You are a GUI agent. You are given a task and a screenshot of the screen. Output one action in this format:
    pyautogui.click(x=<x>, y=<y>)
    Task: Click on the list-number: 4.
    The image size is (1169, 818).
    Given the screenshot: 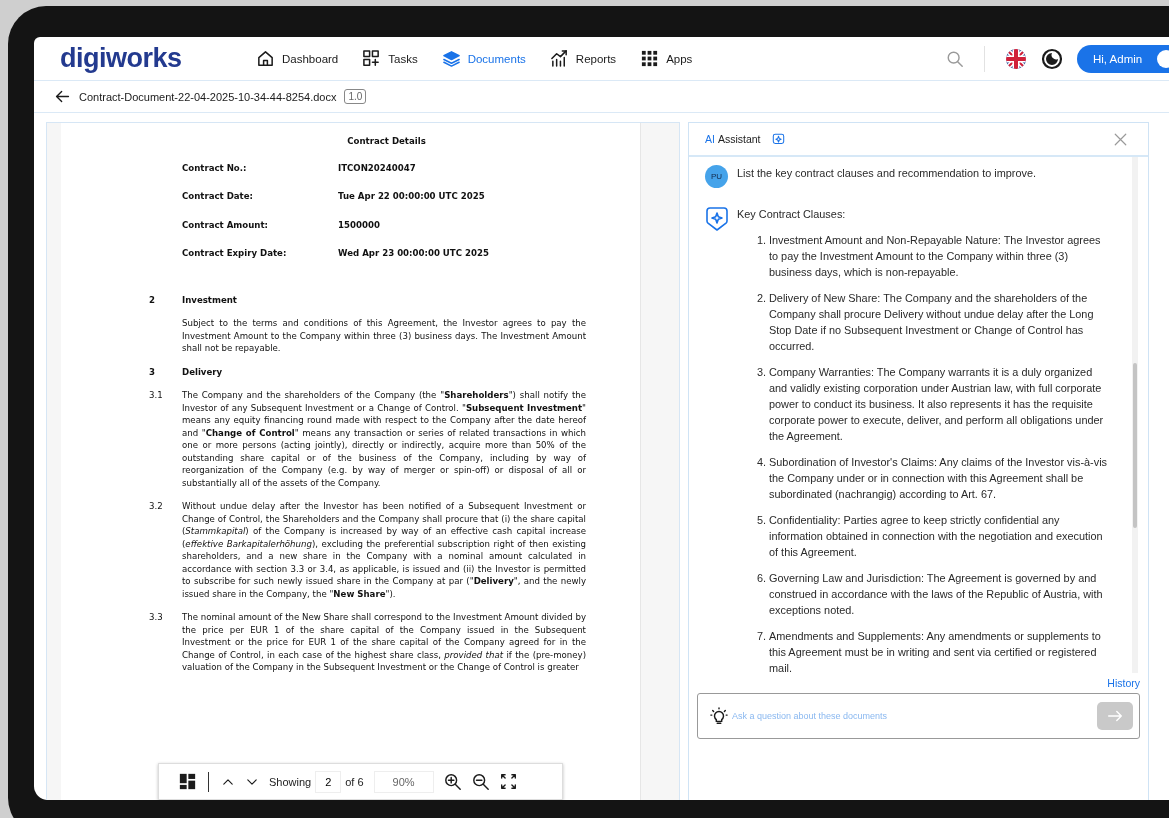 What is the action you would take?
    pyautogui.click(x=762, y=462)
    